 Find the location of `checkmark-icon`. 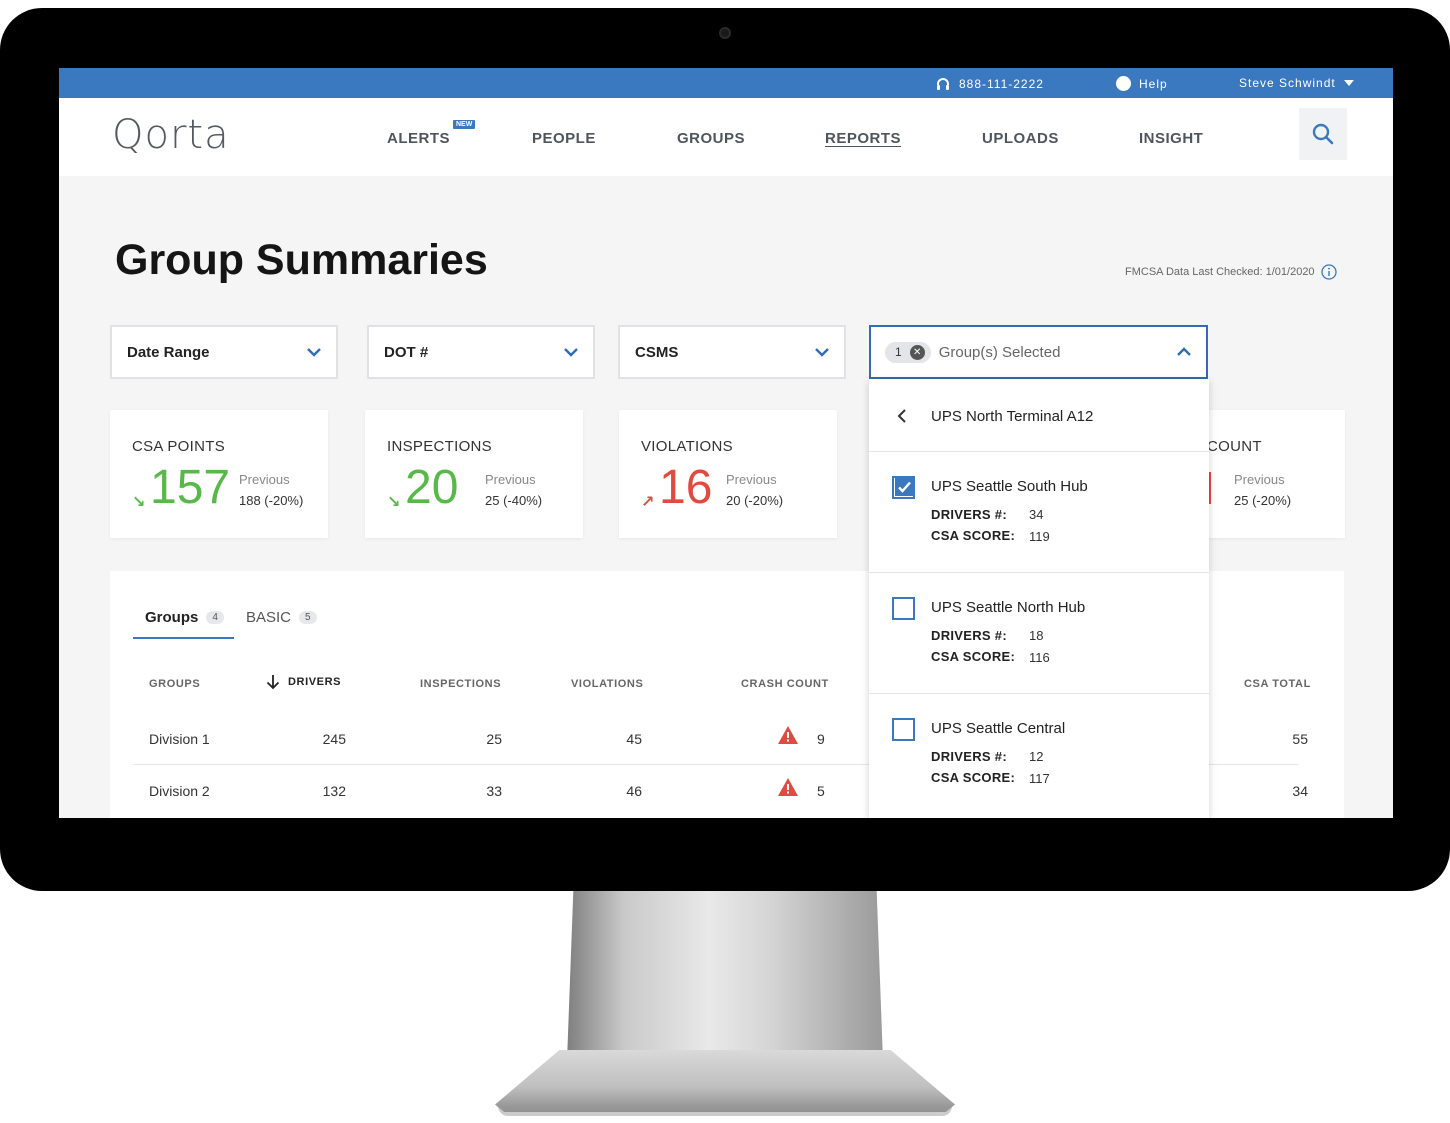

checkmark-icon is located at coordinates (904, 487).